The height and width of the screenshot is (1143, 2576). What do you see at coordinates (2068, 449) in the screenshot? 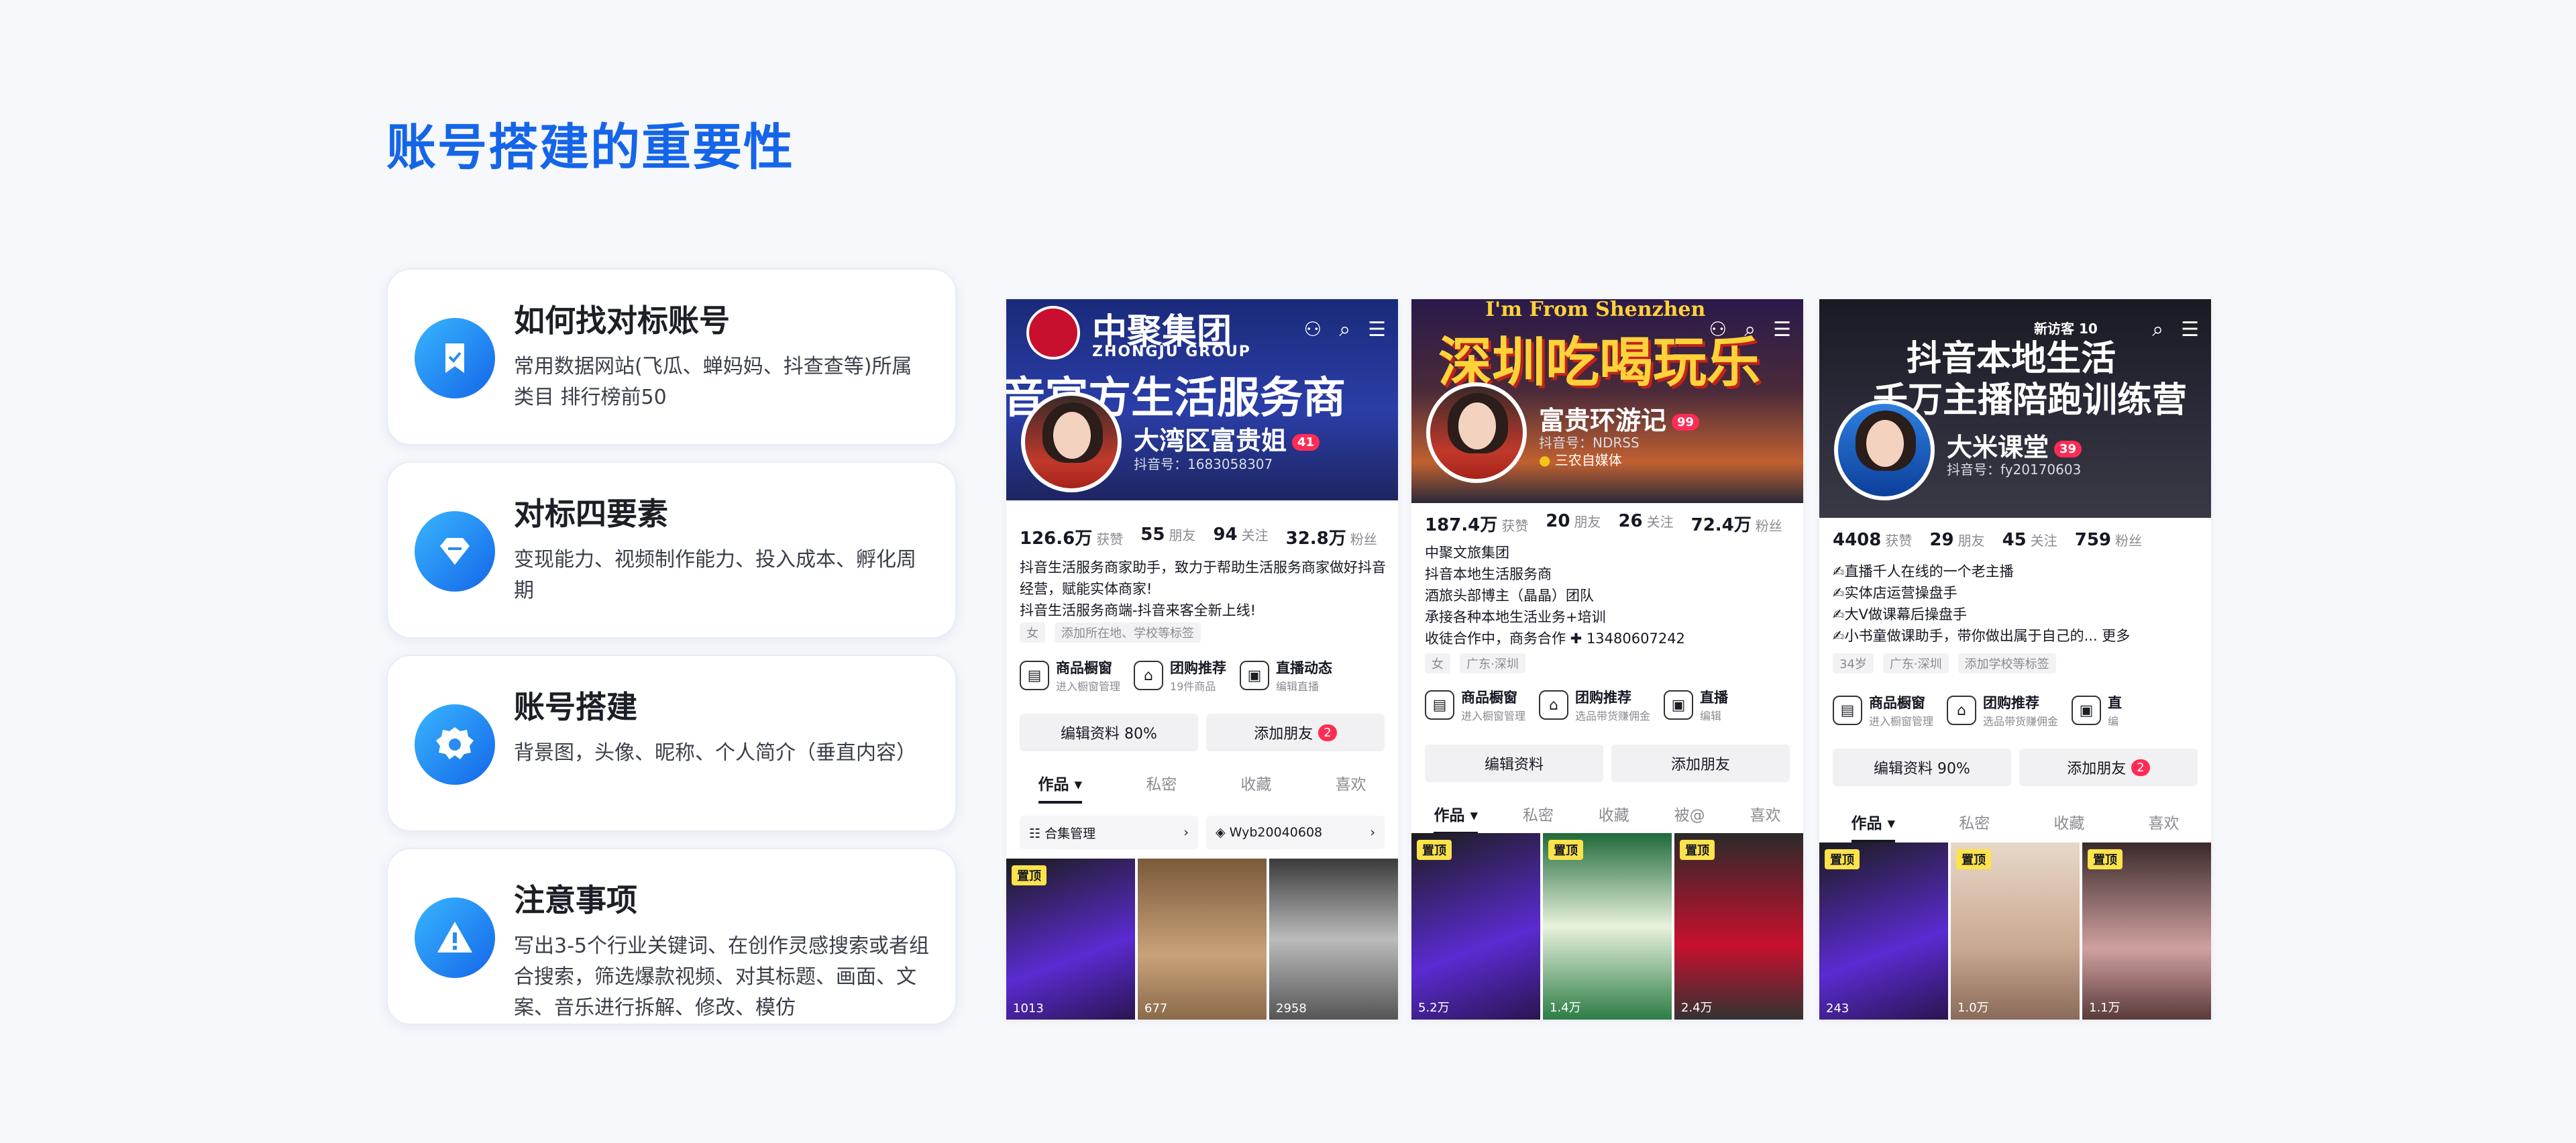
I see `level-badge: 39` at bounding box center [2068, 449].